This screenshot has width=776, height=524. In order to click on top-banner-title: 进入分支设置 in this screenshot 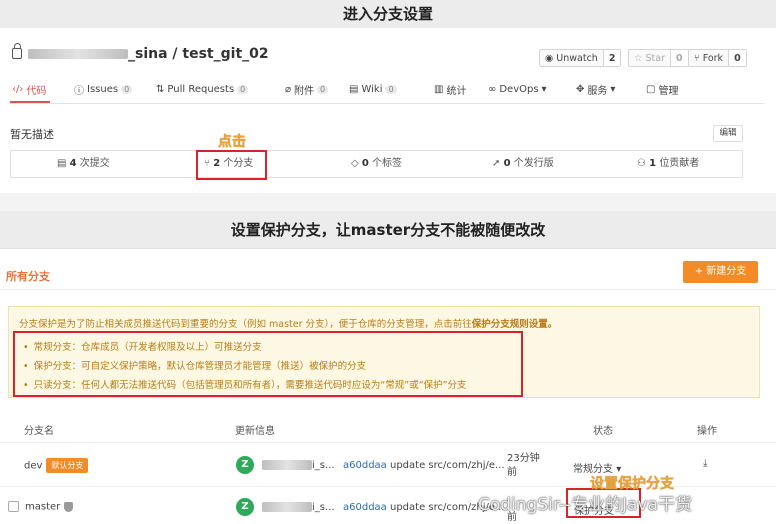, I will do `click(388, 14)`.